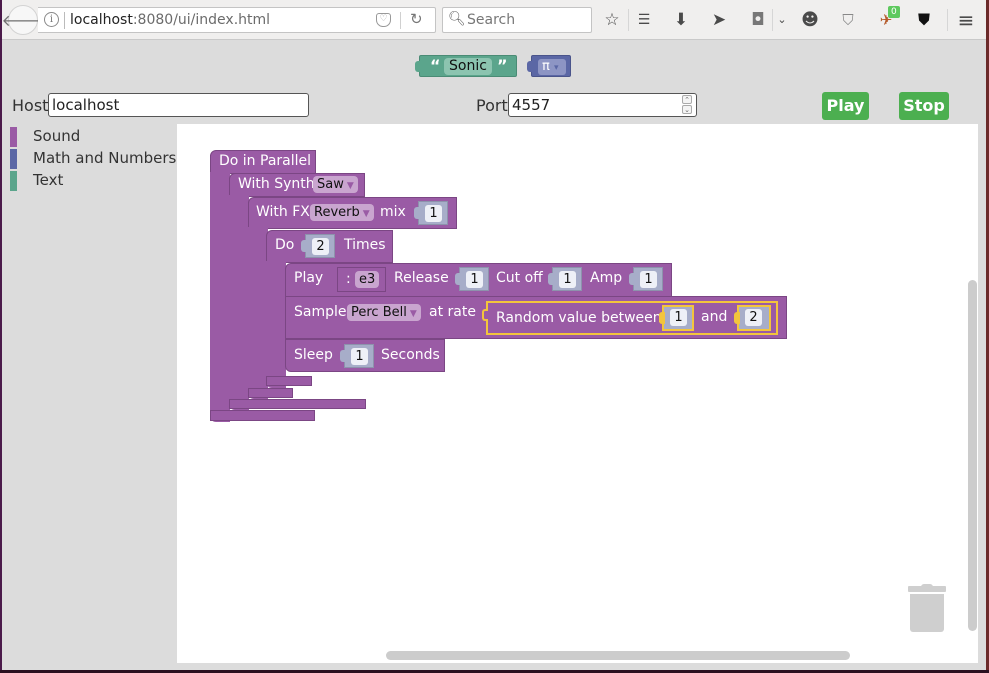 The width and height of the screenshot is (989, 673). I want to click on amp-input: 1, so click(646, 279).